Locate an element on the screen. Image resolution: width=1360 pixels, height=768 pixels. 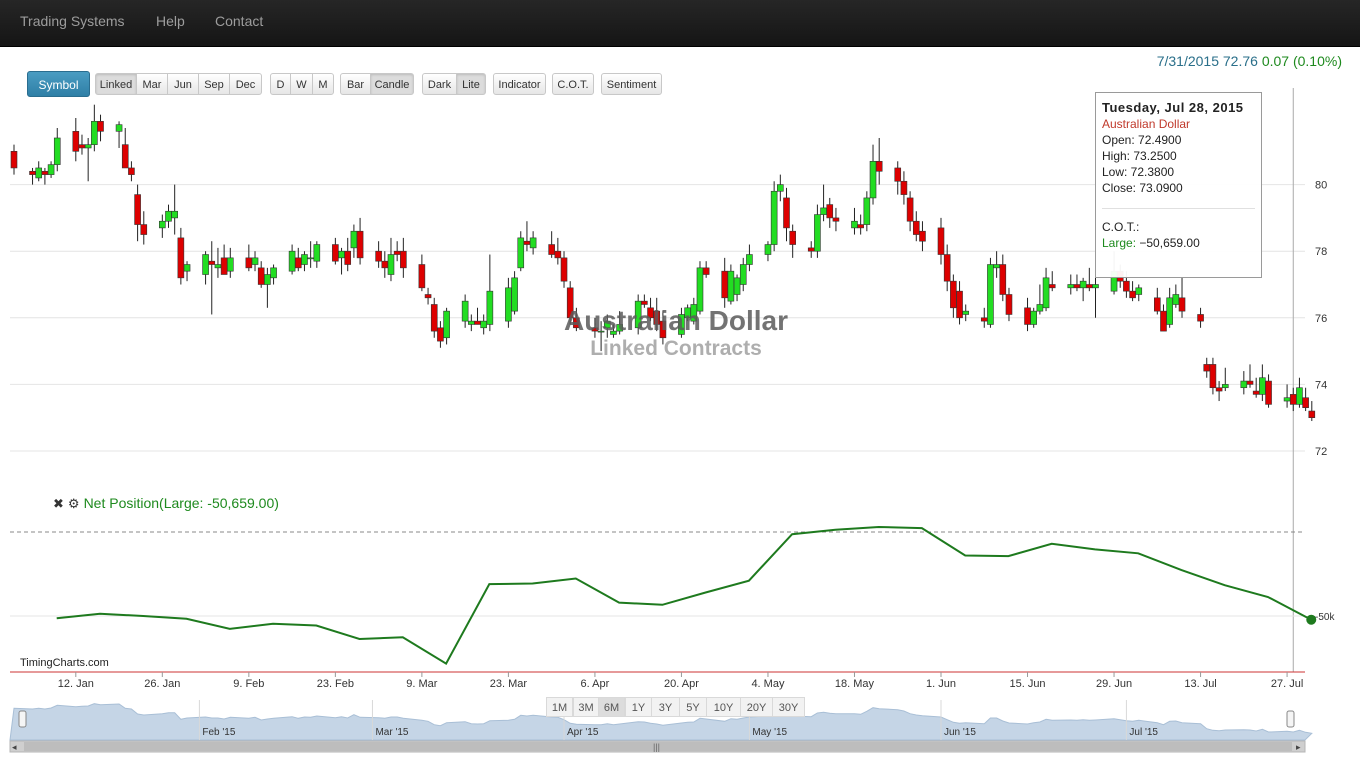
indicator-header: ✖ ⚙ Net Position(Large: -50,659.00) is located at coordinates (166, 503).